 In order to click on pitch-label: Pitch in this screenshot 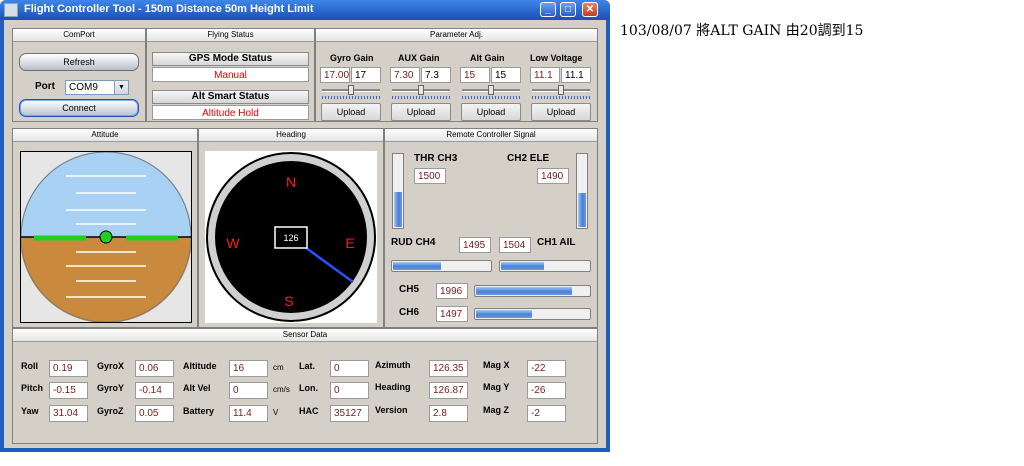, I will do `click(32, 388)`.